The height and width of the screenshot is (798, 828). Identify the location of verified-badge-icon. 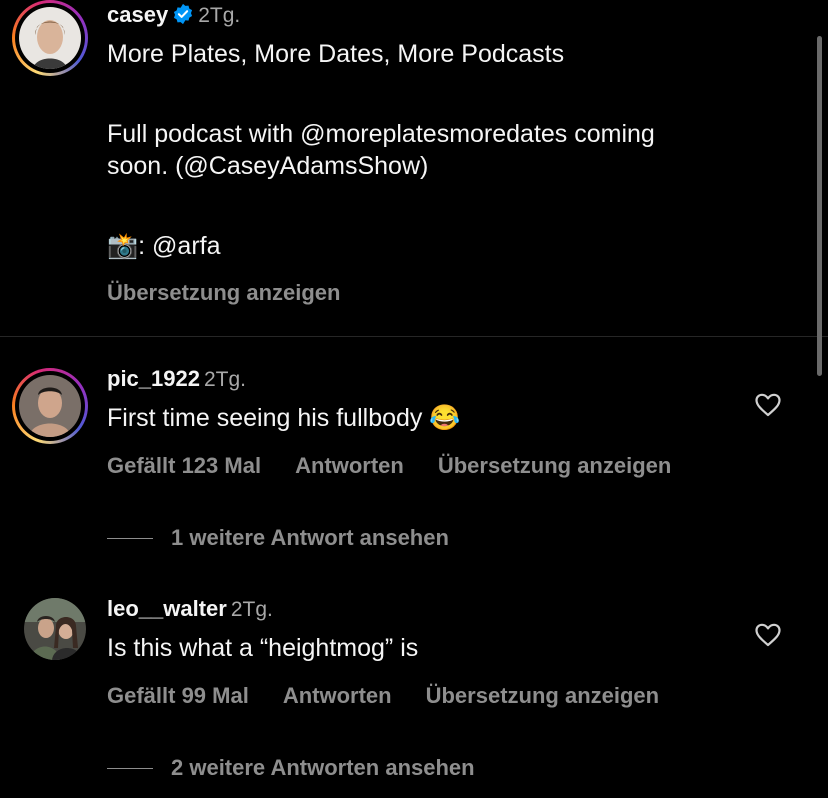
(183, 16).